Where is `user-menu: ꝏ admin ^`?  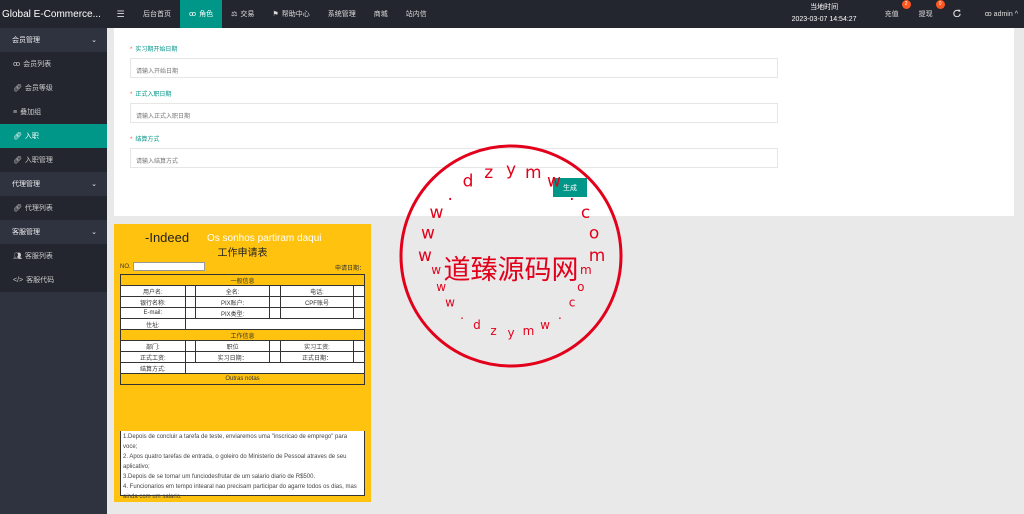
user-menu: ꝏ admin ^ is located at coordinates (997, 14).